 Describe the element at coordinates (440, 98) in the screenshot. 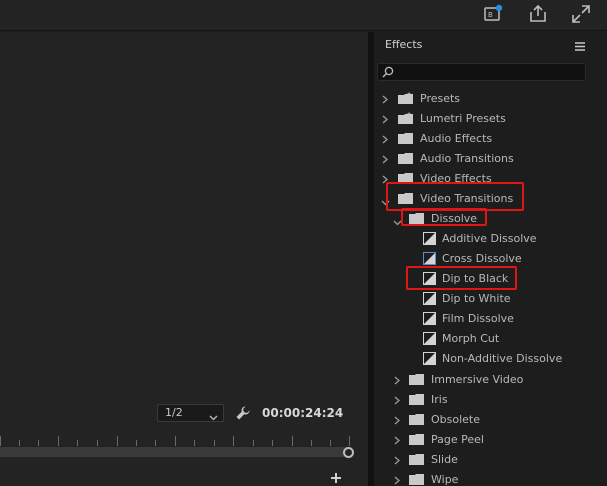

I see `category-label: Presets` at that location.